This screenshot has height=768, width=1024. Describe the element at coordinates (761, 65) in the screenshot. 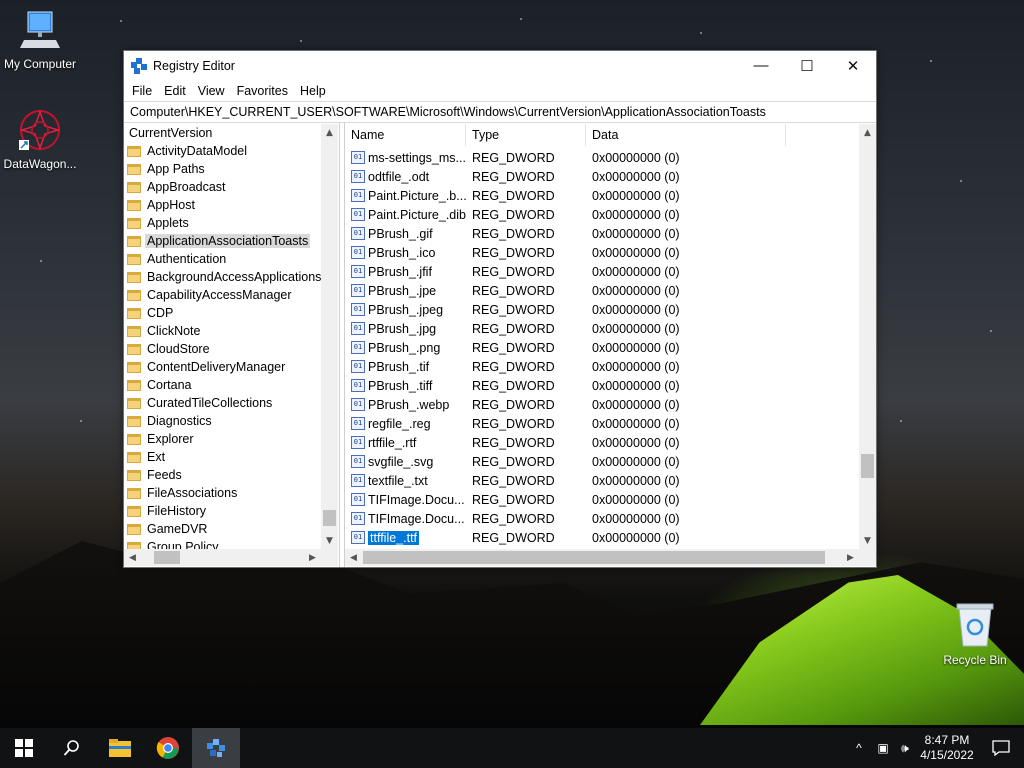

I see `minimize-button: —` at that location.